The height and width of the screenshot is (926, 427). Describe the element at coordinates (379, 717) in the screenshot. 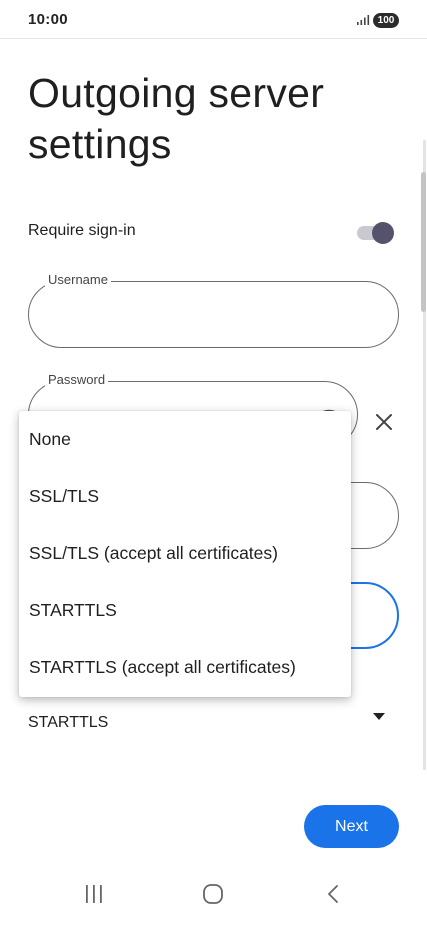

I see `dropdown-arrow-icon` at that location.